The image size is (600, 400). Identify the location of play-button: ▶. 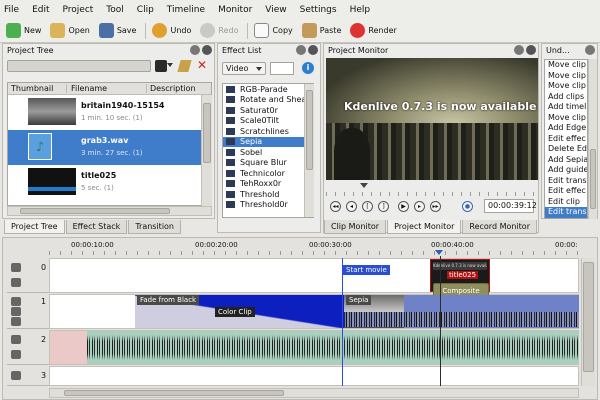
(403, 206).